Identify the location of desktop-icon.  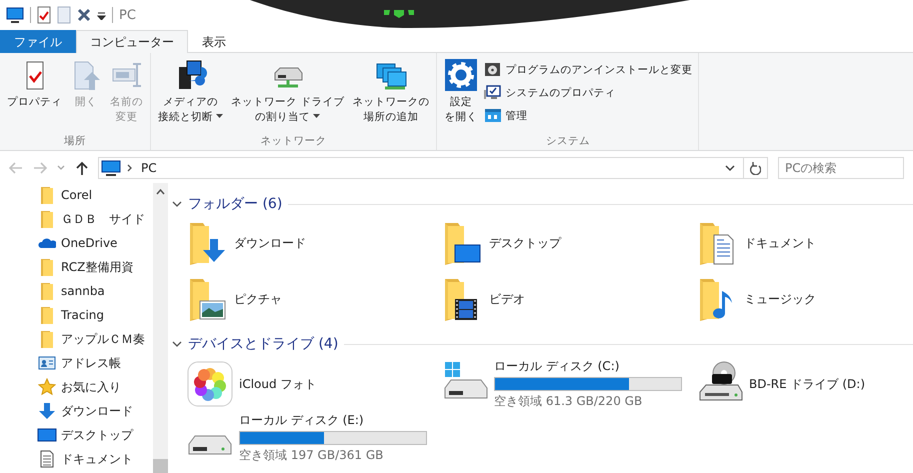
(47, 435).